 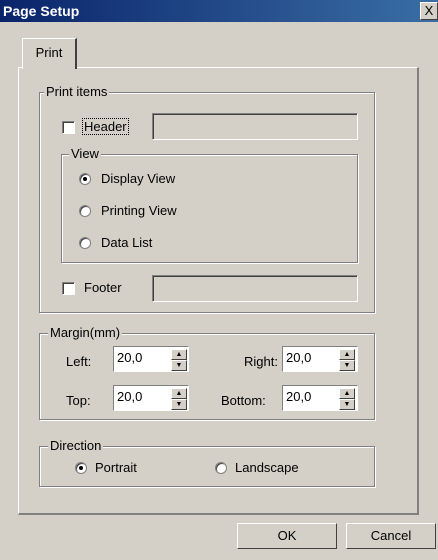 I want to click on tab-print: Print, so click(x=49, y=53).